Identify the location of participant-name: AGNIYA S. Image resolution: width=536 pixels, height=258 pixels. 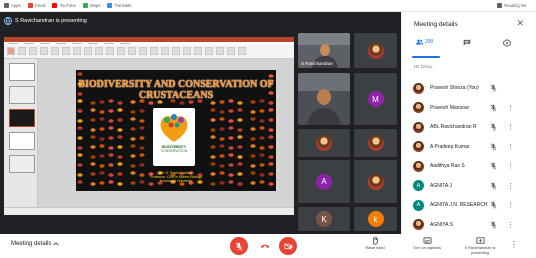
(441, 224).